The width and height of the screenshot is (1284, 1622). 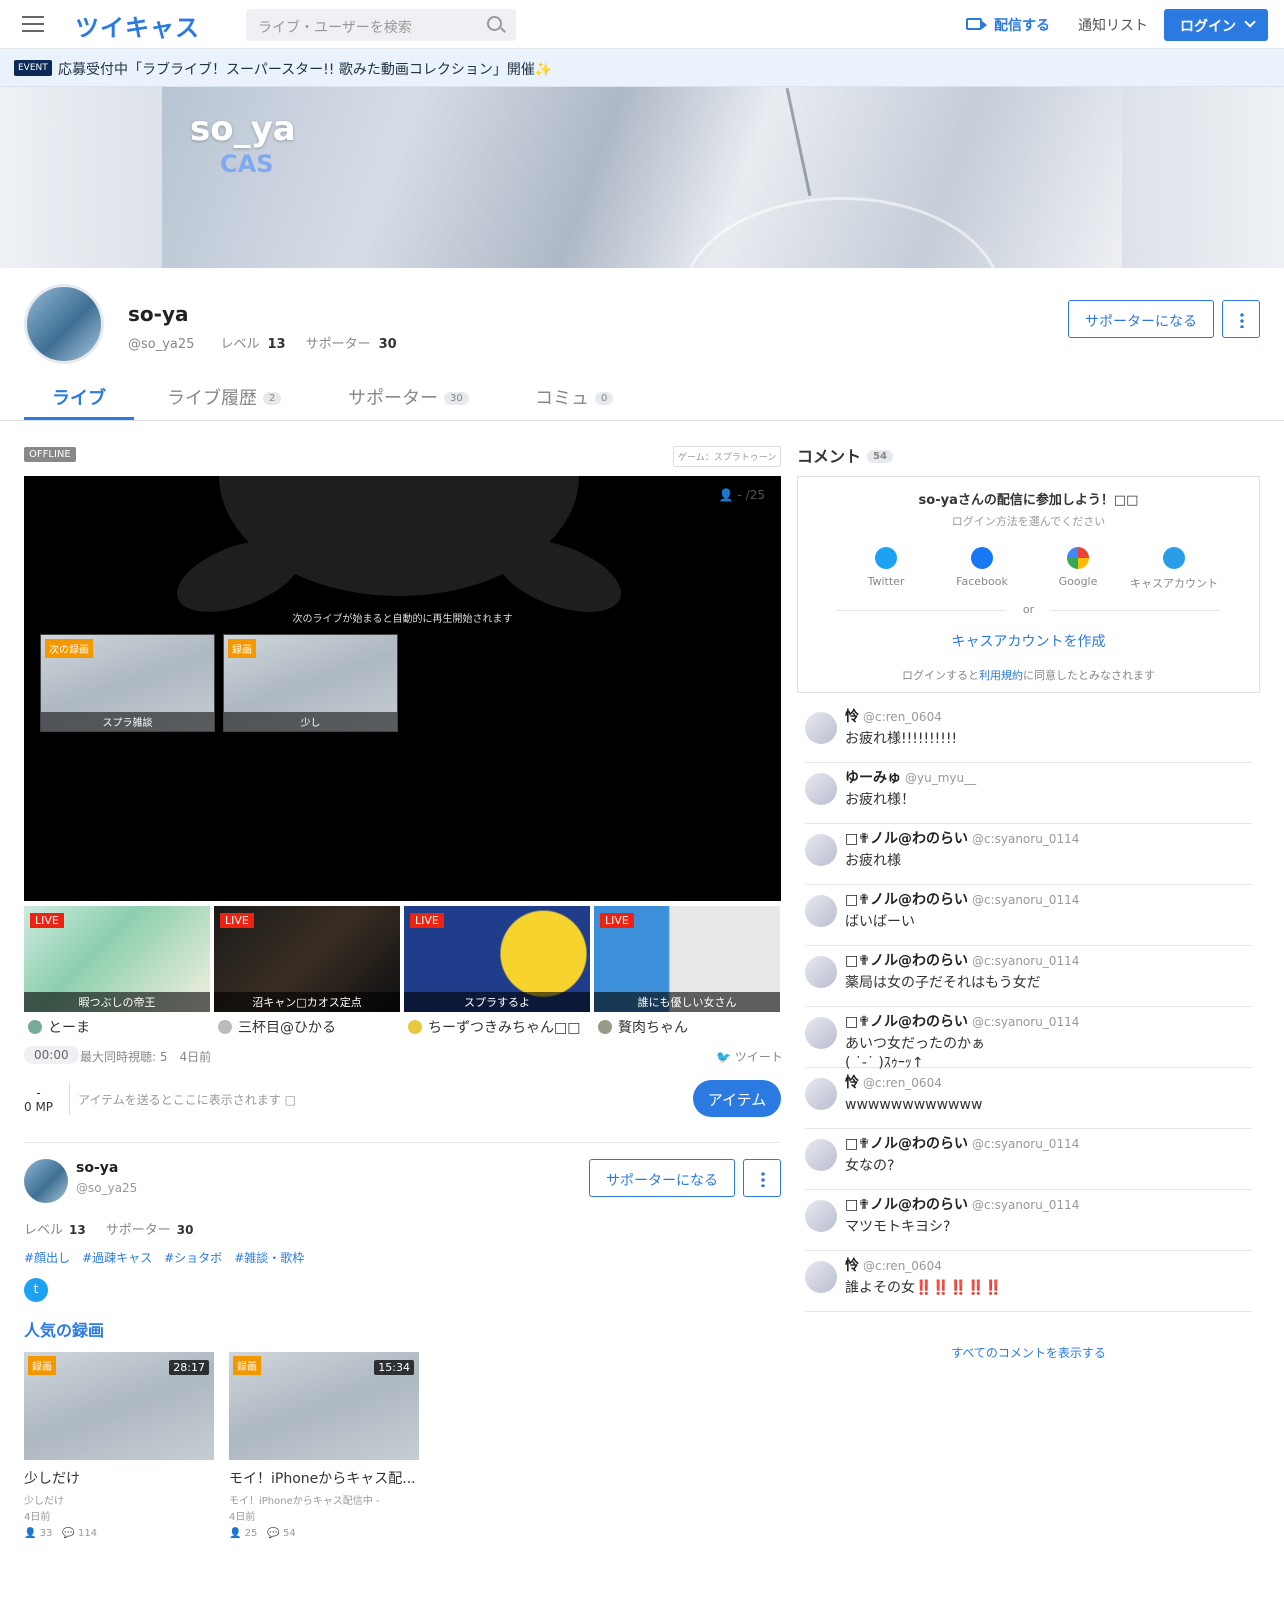 I want to click on recording-sub: モイ！iPhoneからキャス配信中 -, so click(x=304, y=1501).